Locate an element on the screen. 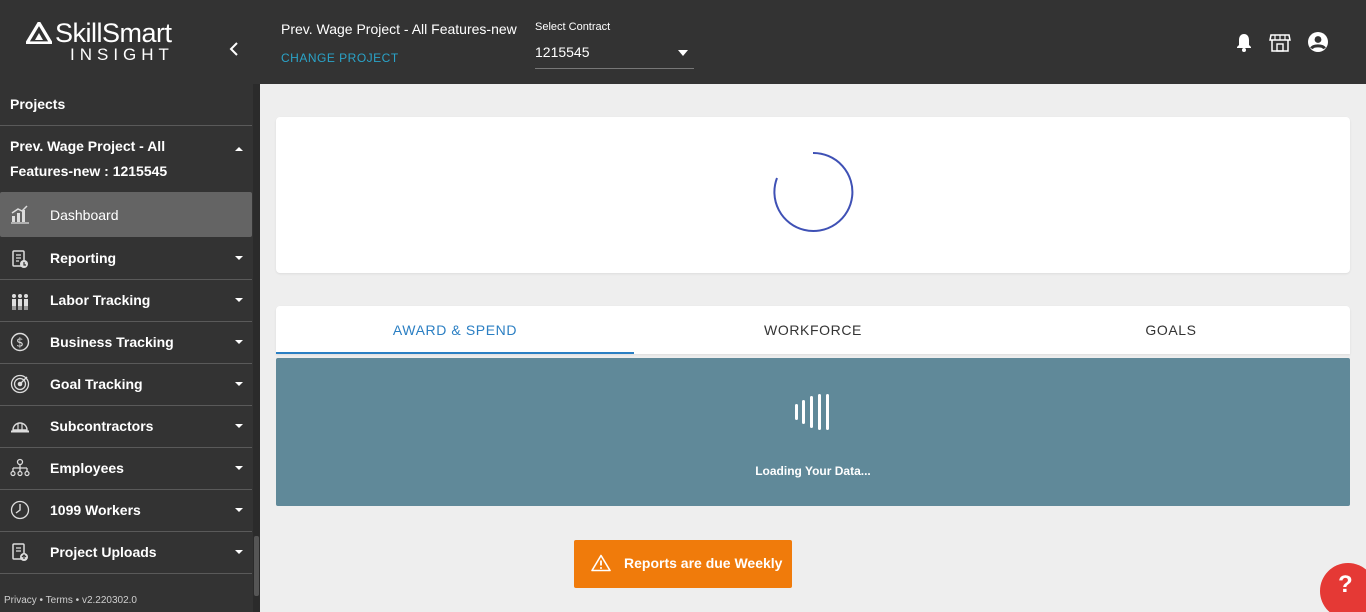 The image size is (1366, 612). project-title: Prev. Wage Project - All Features-new is located at coordinates (399, 29).